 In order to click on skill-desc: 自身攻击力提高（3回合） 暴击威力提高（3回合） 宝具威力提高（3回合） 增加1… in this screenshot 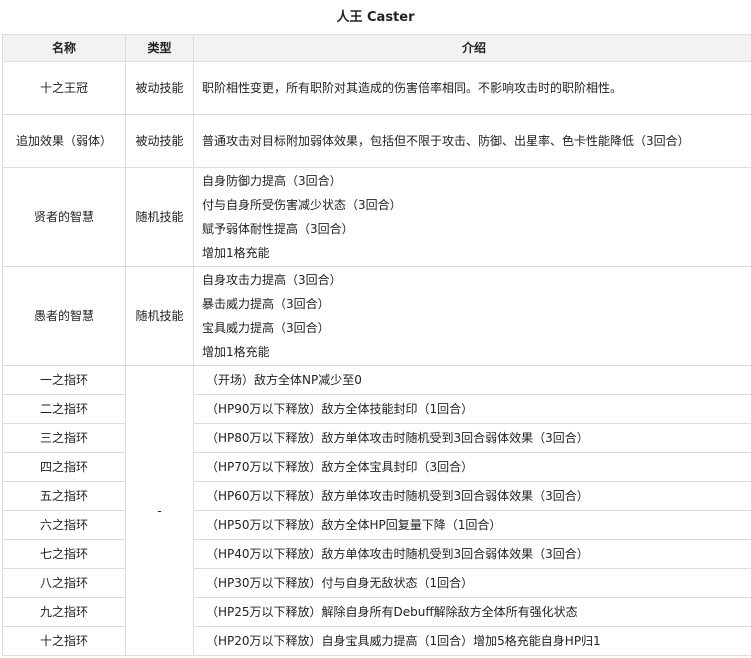, I will do `click(472, 316)`.